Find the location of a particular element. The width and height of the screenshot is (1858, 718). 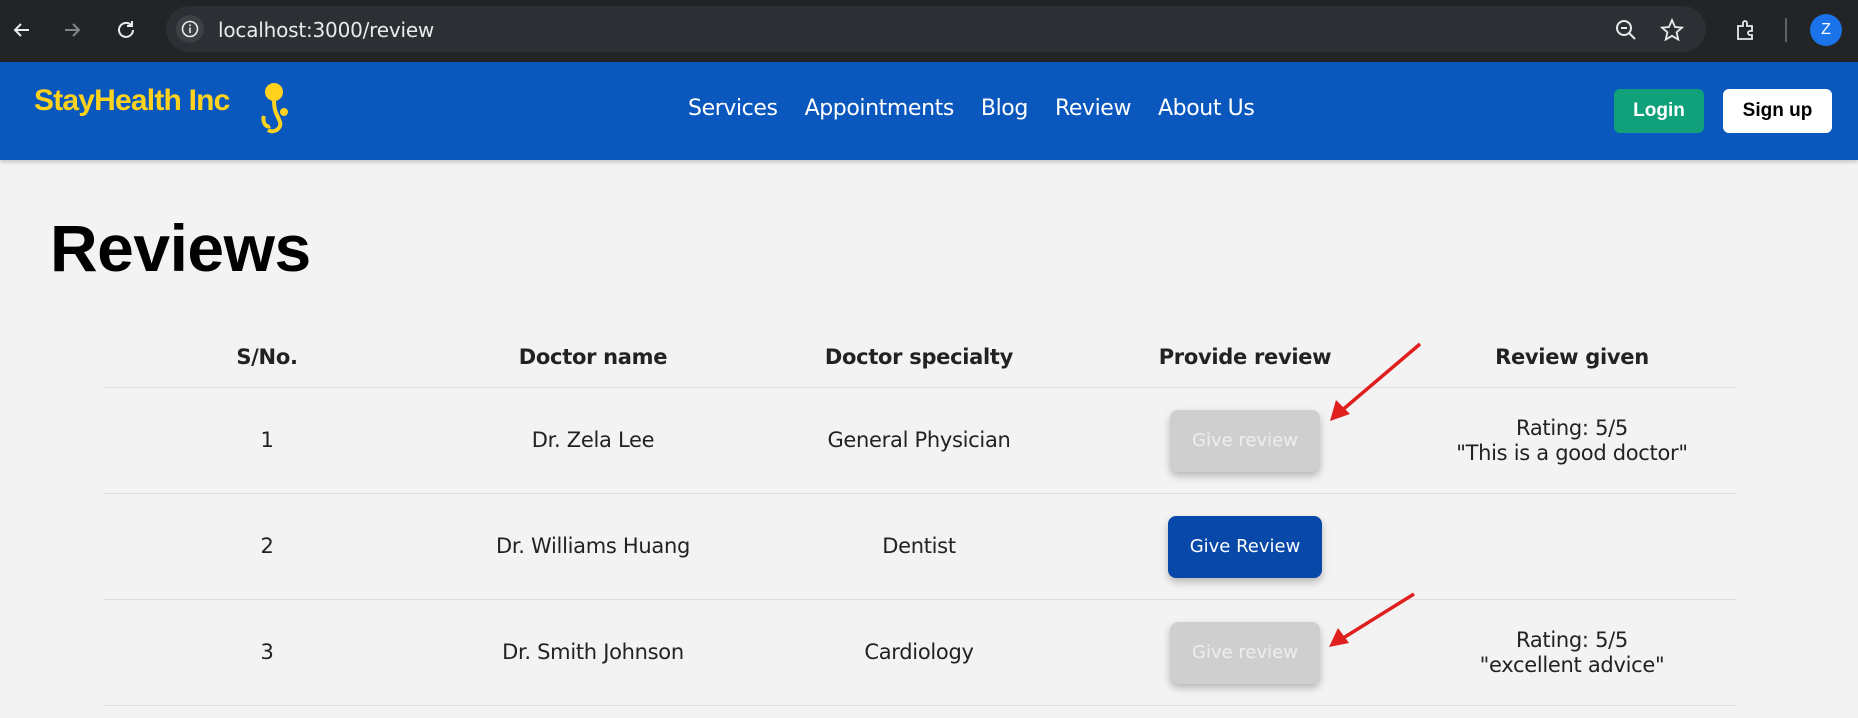

browser-toolbar: localhost:3000/review Z is located at coordinates (929, 31).